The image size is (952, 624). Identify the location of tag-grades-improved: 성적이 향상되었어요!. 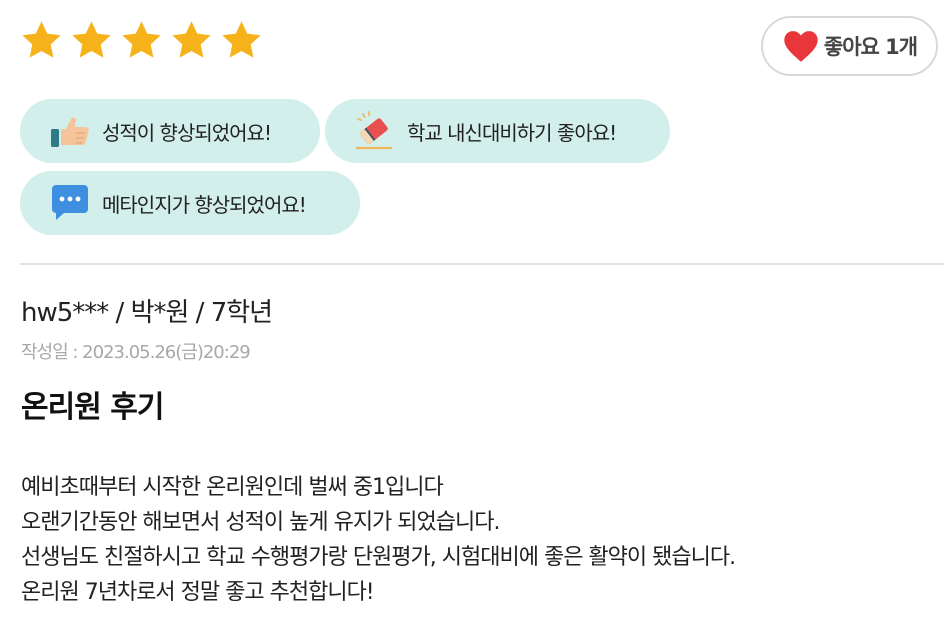
(170, 131).